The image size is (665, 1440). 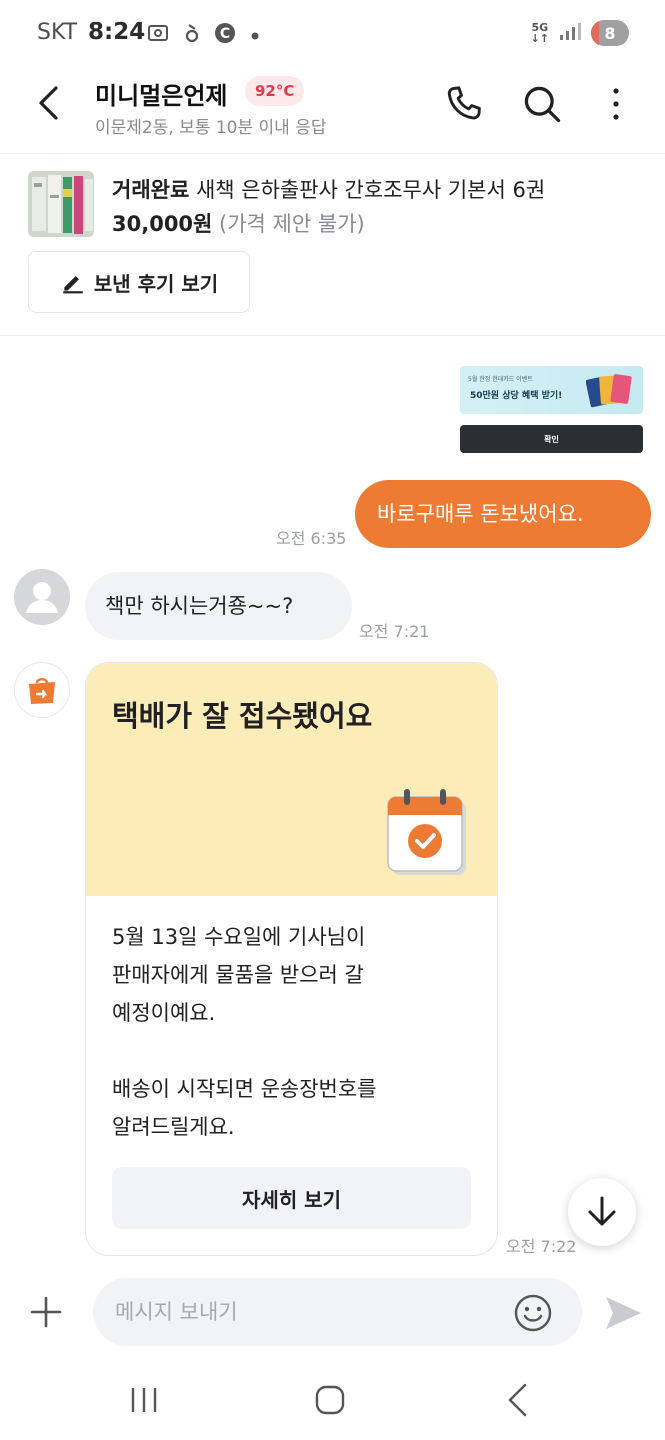 I want to click on smiley-icon, so click(x=533, y=1313).